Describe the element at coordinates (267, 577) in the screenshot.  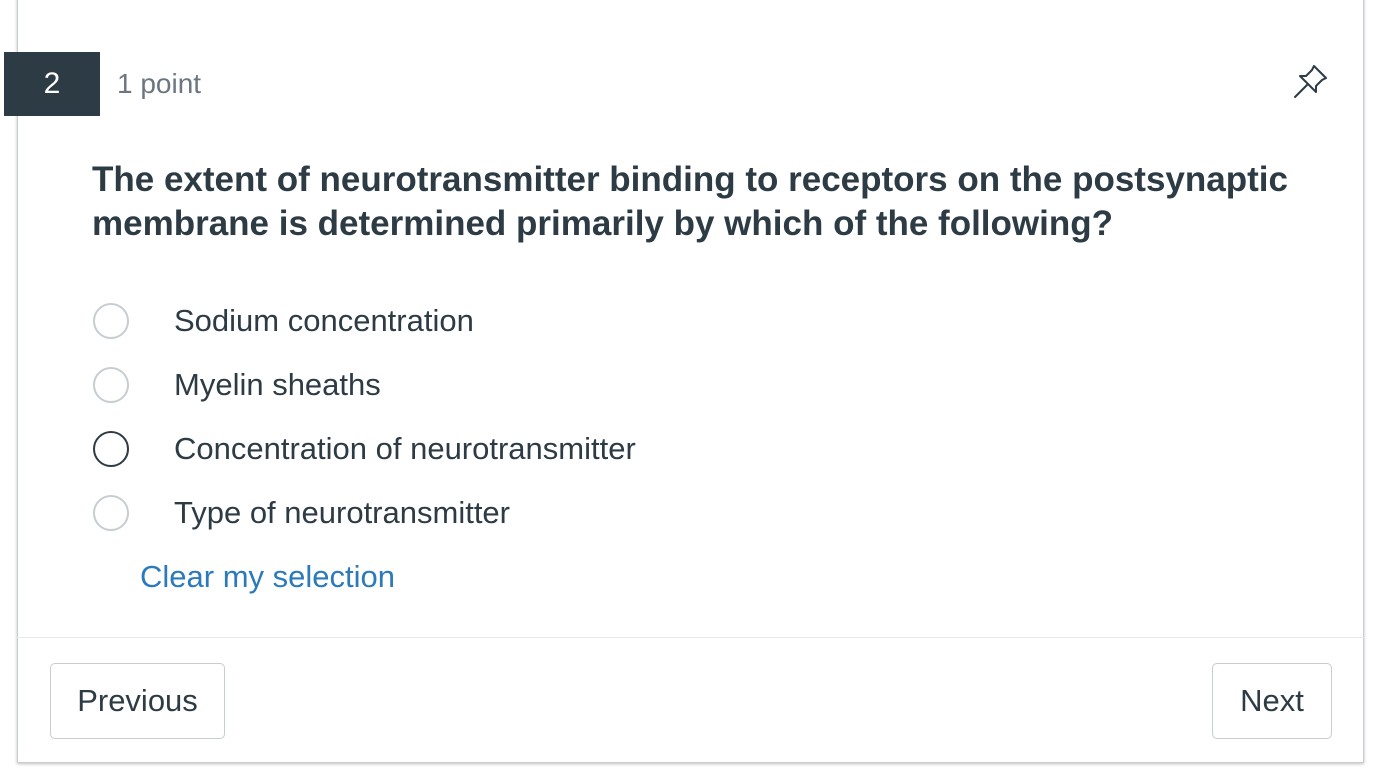
I see `clear-selection-link: Clear my selection` at that location.